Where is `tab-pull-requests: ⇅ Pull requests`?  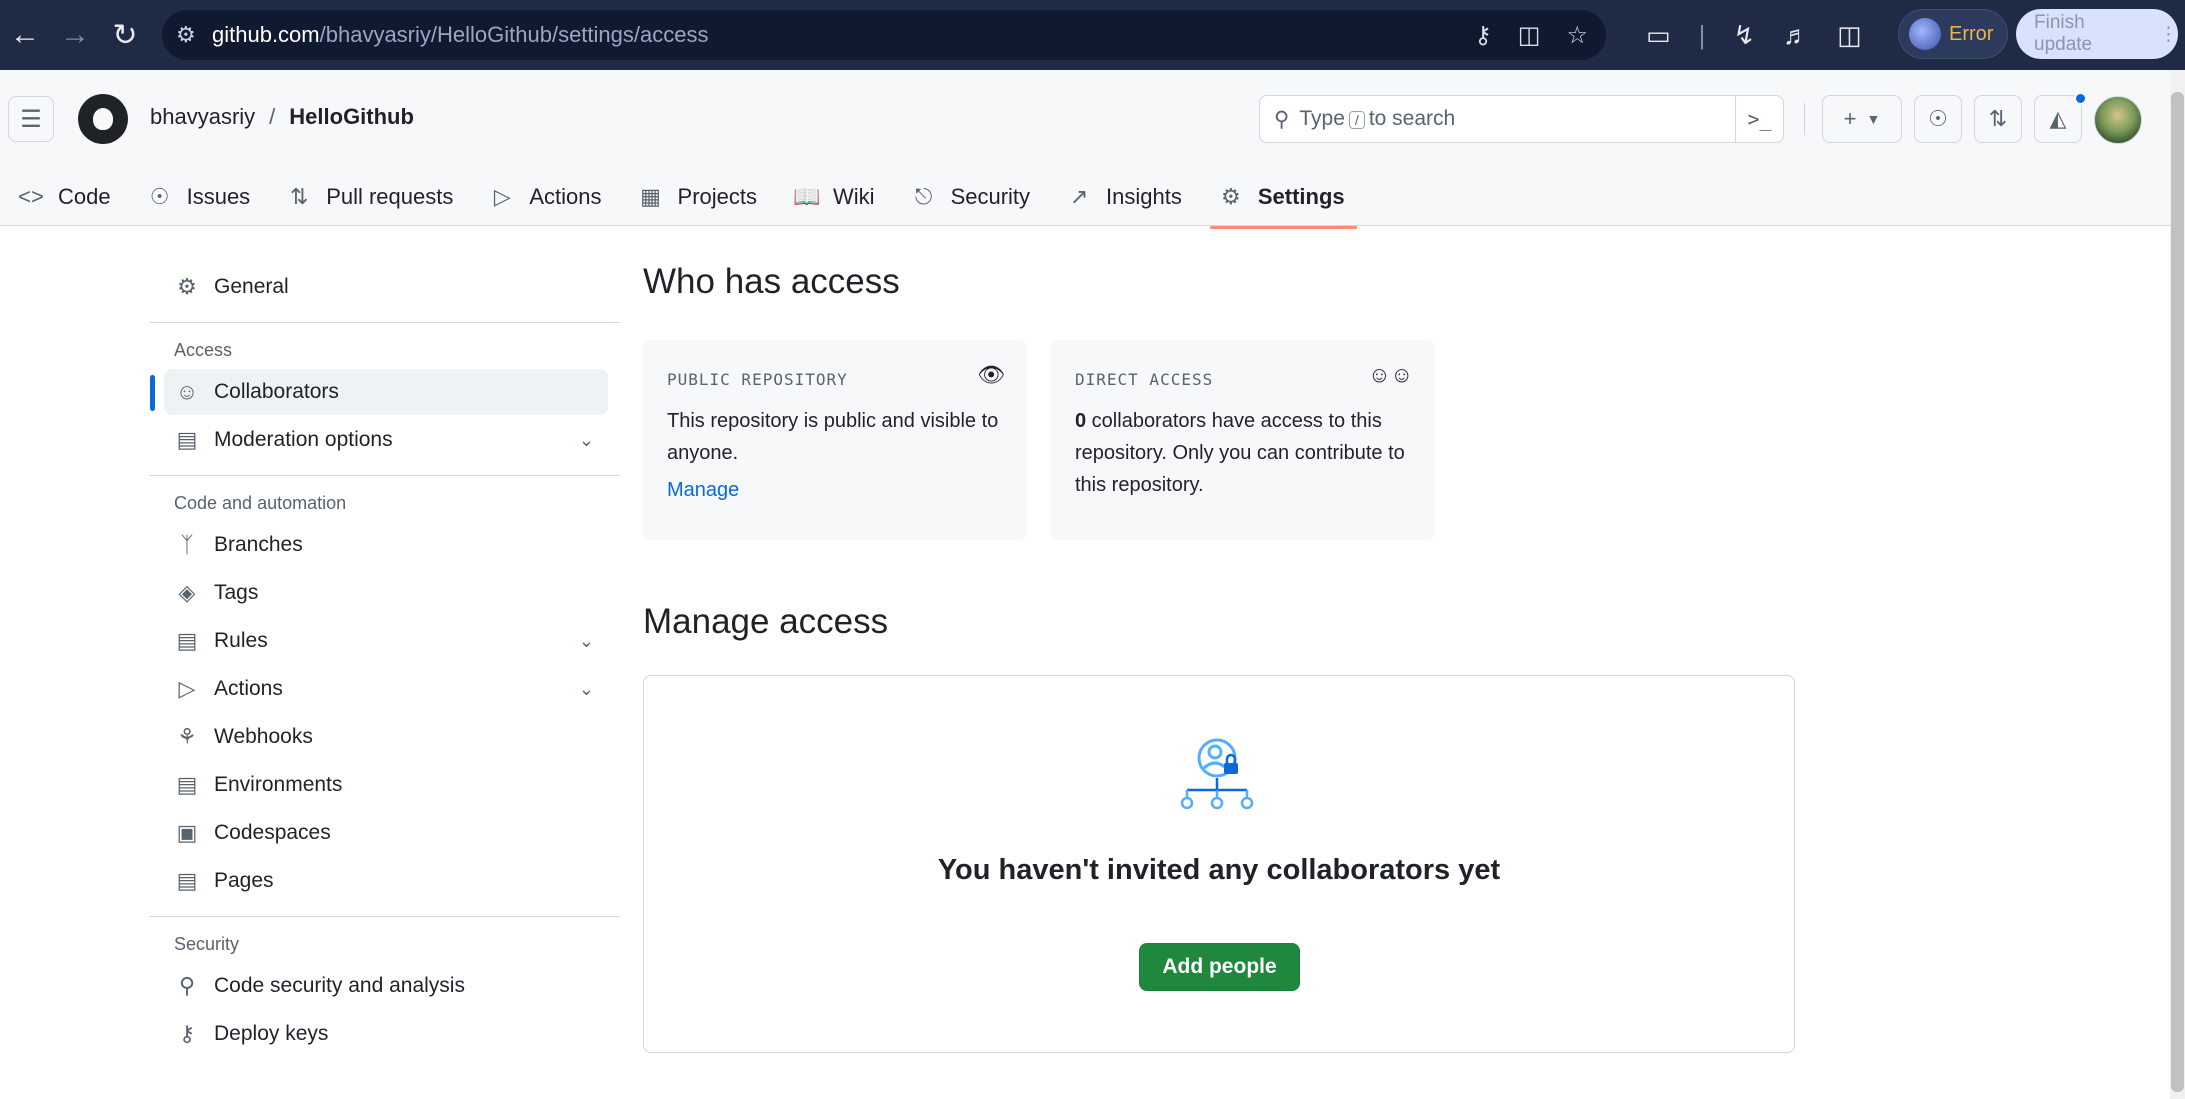
tab-pull-requests: ⇅ Pull requests is located at coordinates (369, 197).